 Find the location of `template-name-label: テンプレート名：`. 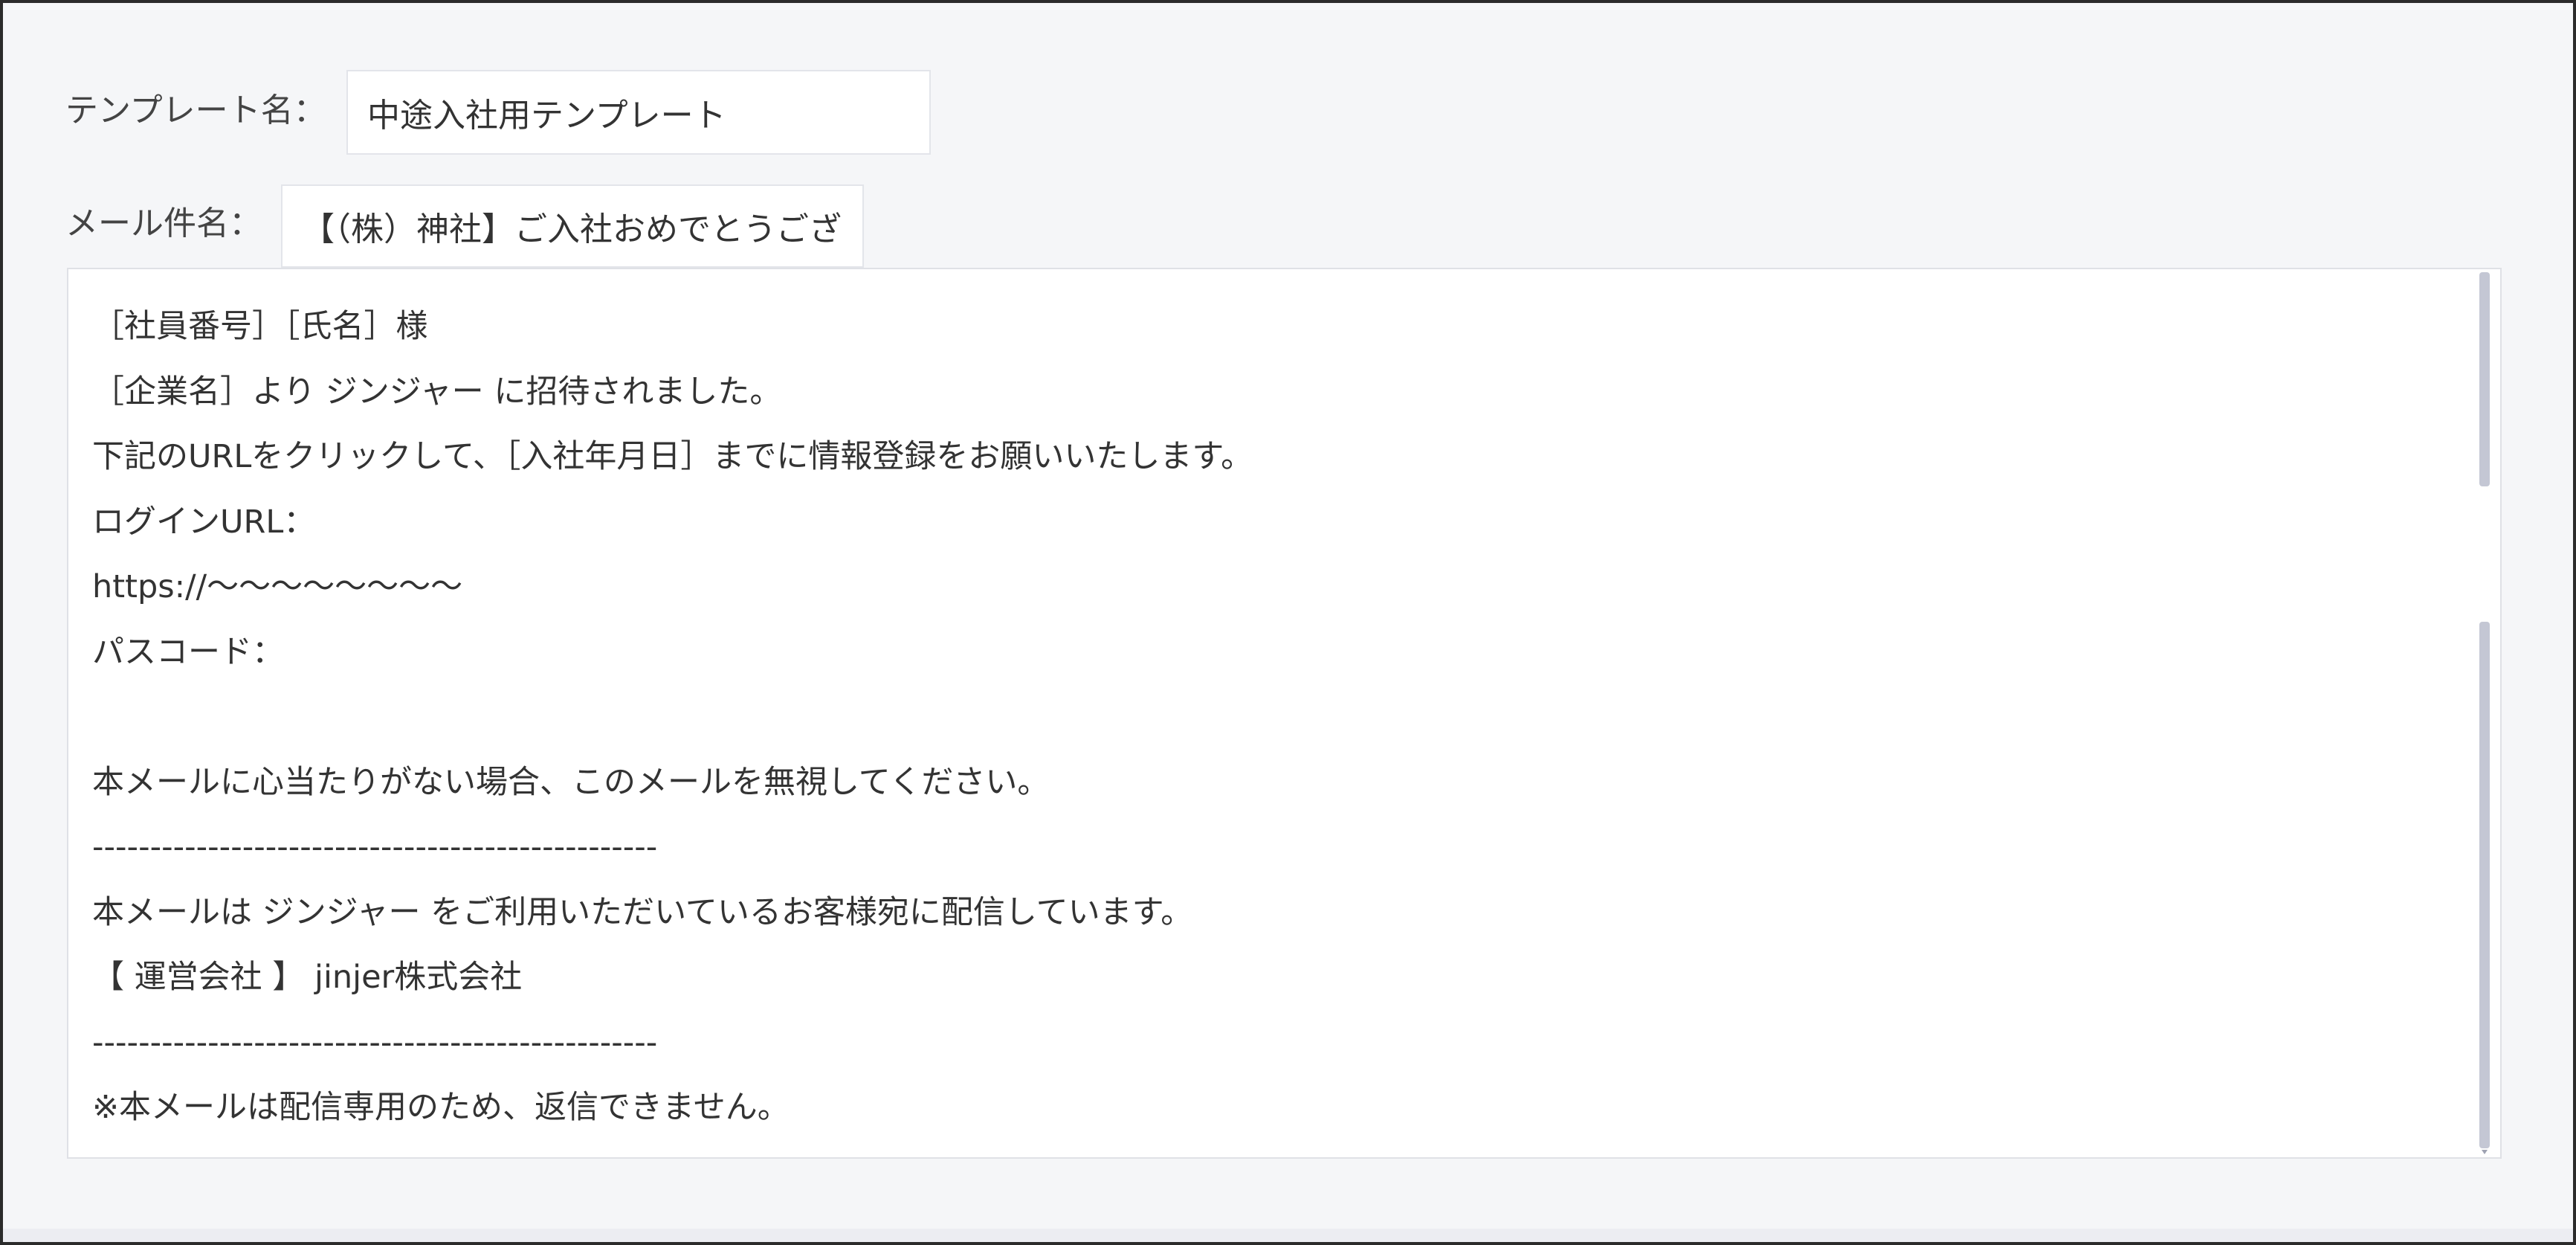

template-name-label: テンプレート名： is located at coordinates (195, 110).